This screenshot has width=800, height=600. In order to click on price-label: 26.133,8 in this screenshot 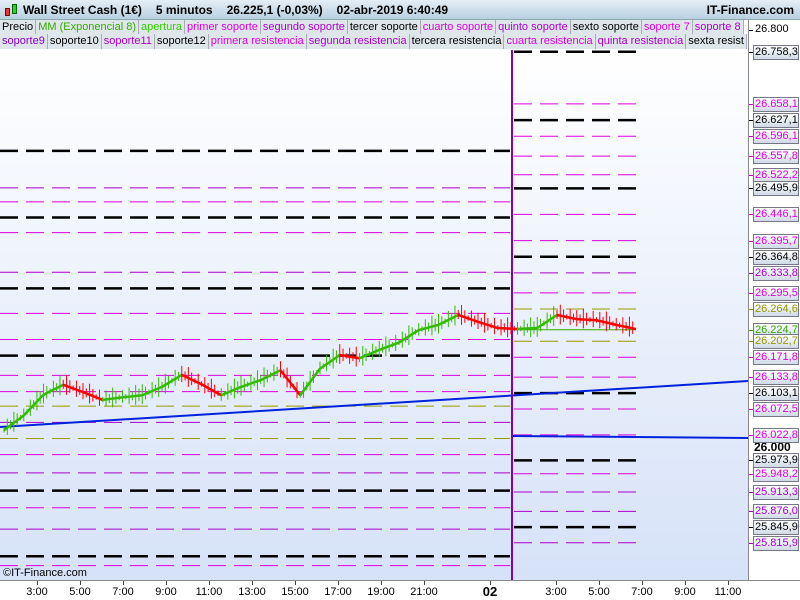, I will do `click(776, 378)`.